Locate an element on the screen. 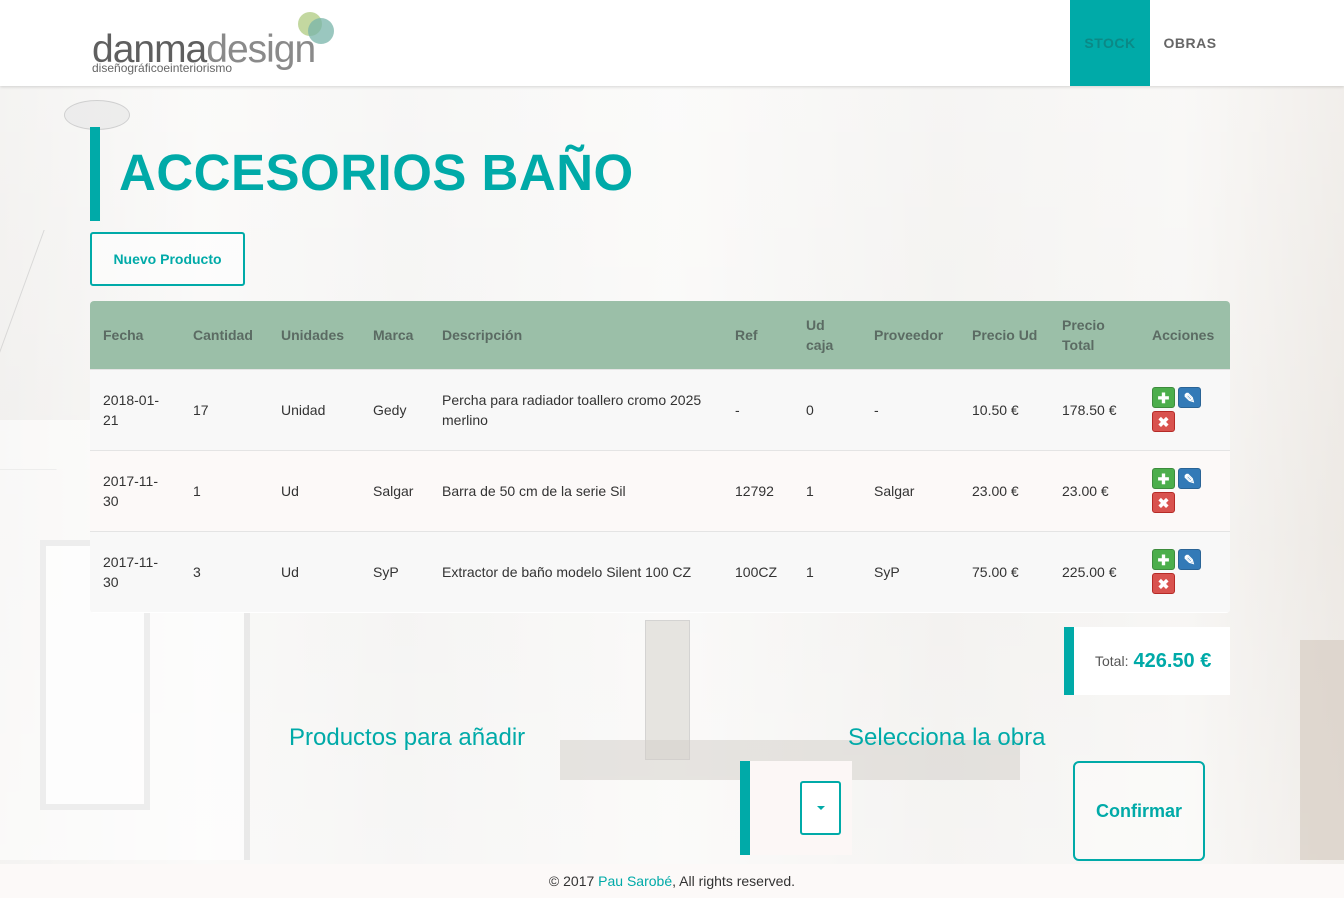 The height and width of the screenshot is (898, 1344). tab-stock: STOCK is located at coordinates (1110, 43).